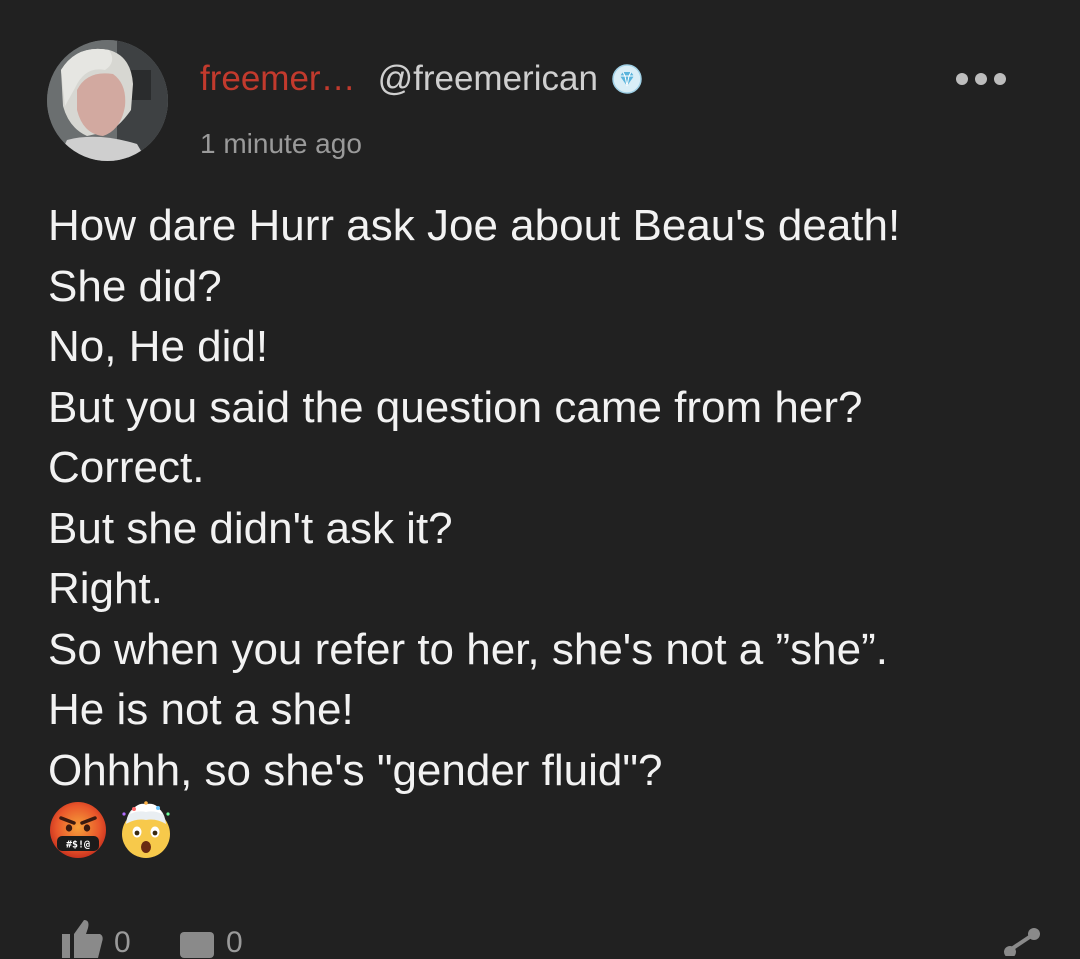 The width and height of the screenshot is (1080, 959). I want to click on emoji-row: #$!@, so click(112, 830).